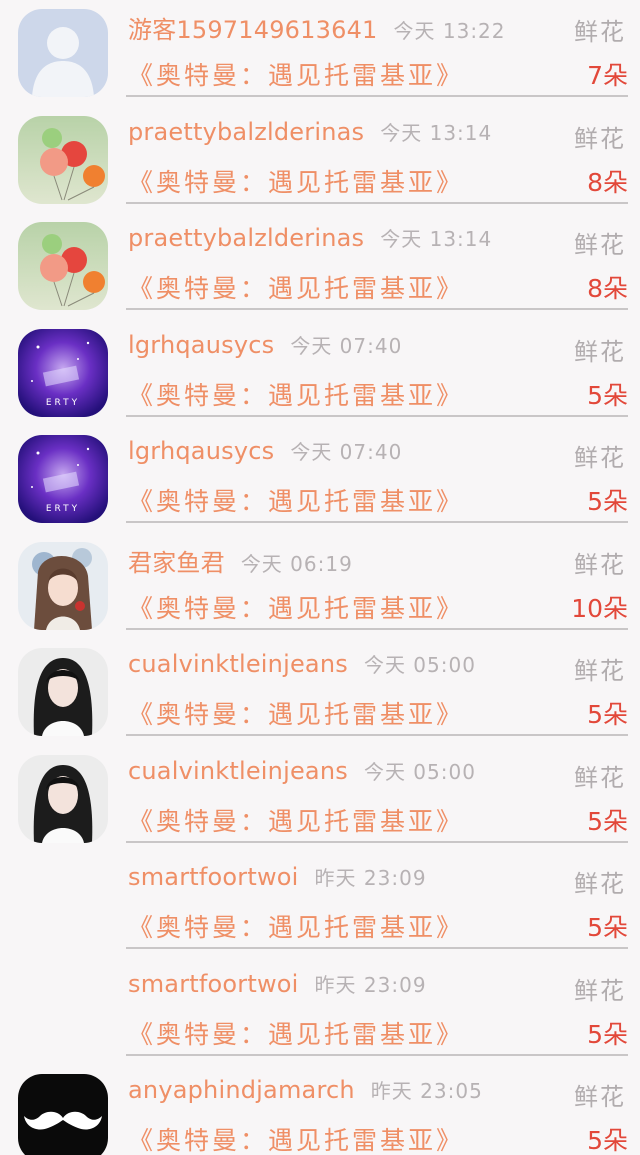  Describe the element at coordinates (176, 563) in the screenshot. I see `user-name-text: 君家鱼君` at that location.